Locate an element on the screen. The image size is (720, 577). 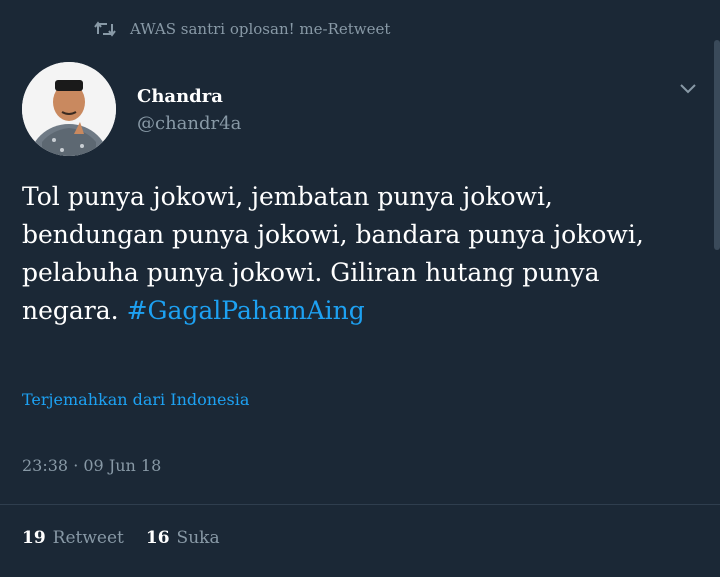
hashtag-link: #GagalPahamAing is located at coordinates (246, 310).